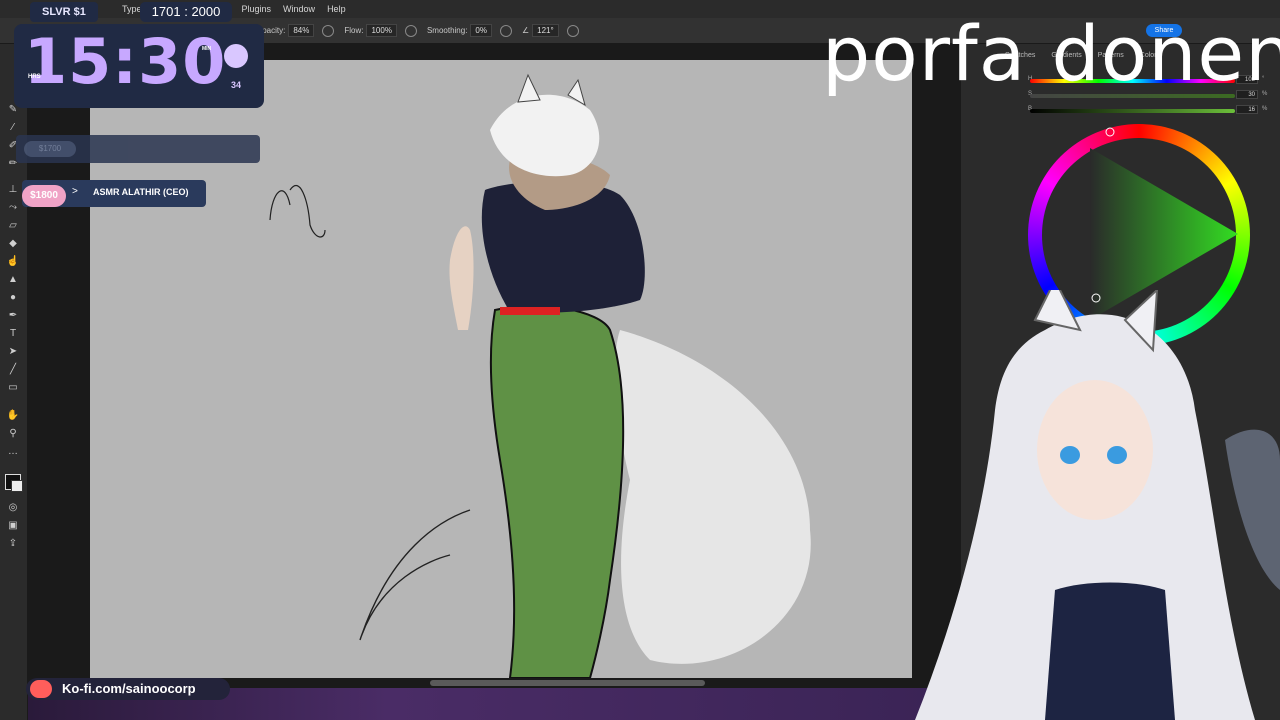  What do you see at coordinates (13, 416) in the screenshot?
I see `hand-tool-icon: ✋` at bounding box center [13, 416].